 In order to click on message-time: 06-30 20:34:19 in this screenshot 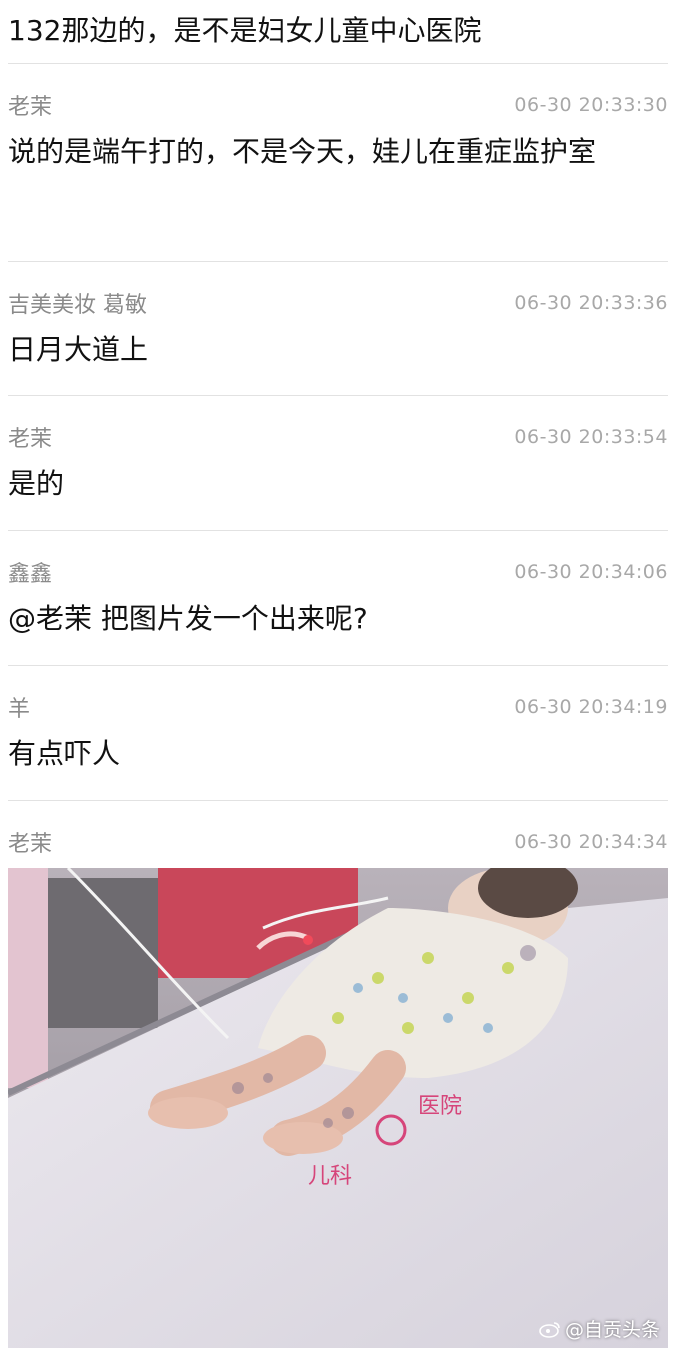, I will do `click(591, 707)`.